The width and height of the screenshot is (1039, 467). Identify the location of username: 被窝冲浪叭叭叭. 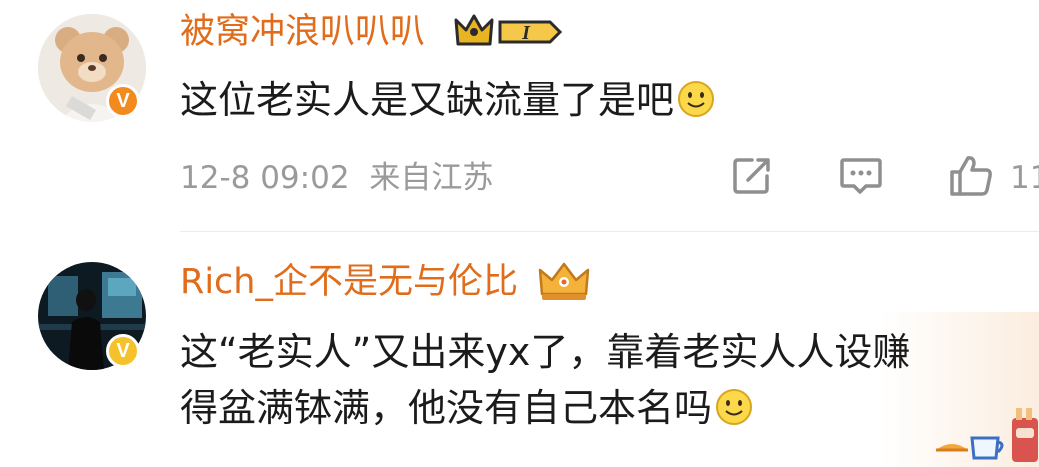
(302, 32).